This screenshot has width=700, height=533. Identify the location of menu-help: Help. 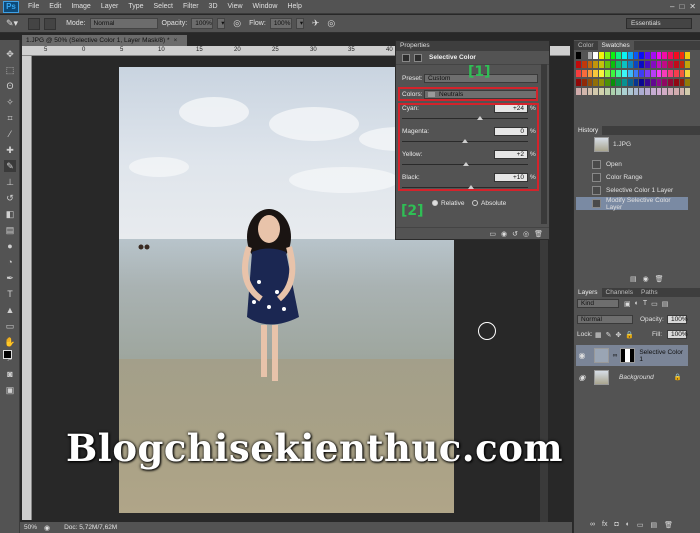
(294, 6).